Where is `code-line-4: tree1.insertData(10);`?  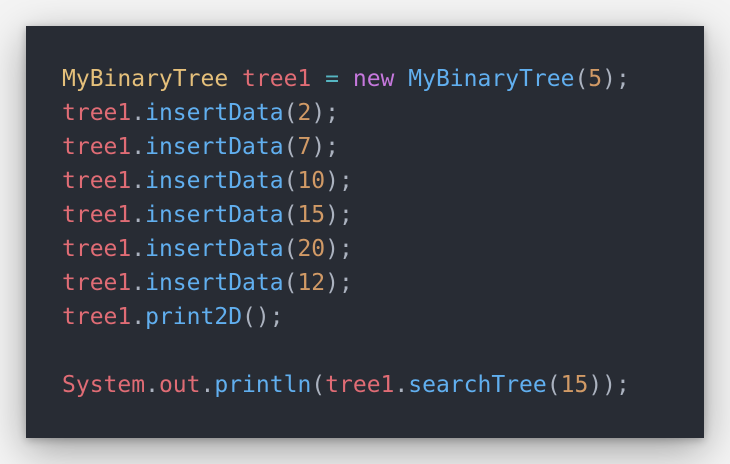
code-line-4: tree1.insertData(10); is located at coordinates (207, 181).